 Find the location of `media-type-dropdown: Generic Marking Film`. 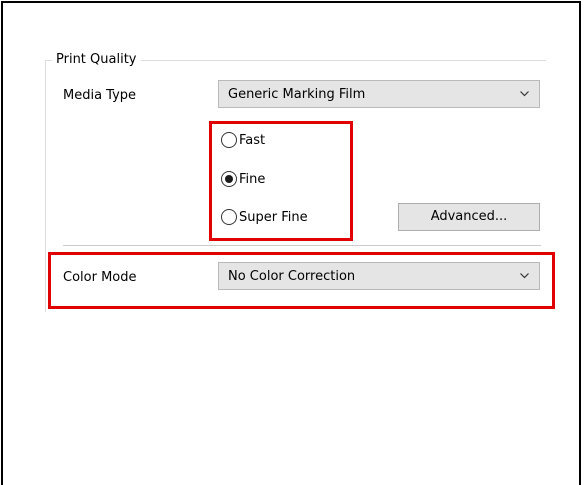

media-type-dropdown: Generic Marking Film is located at coordinates (379, 94).